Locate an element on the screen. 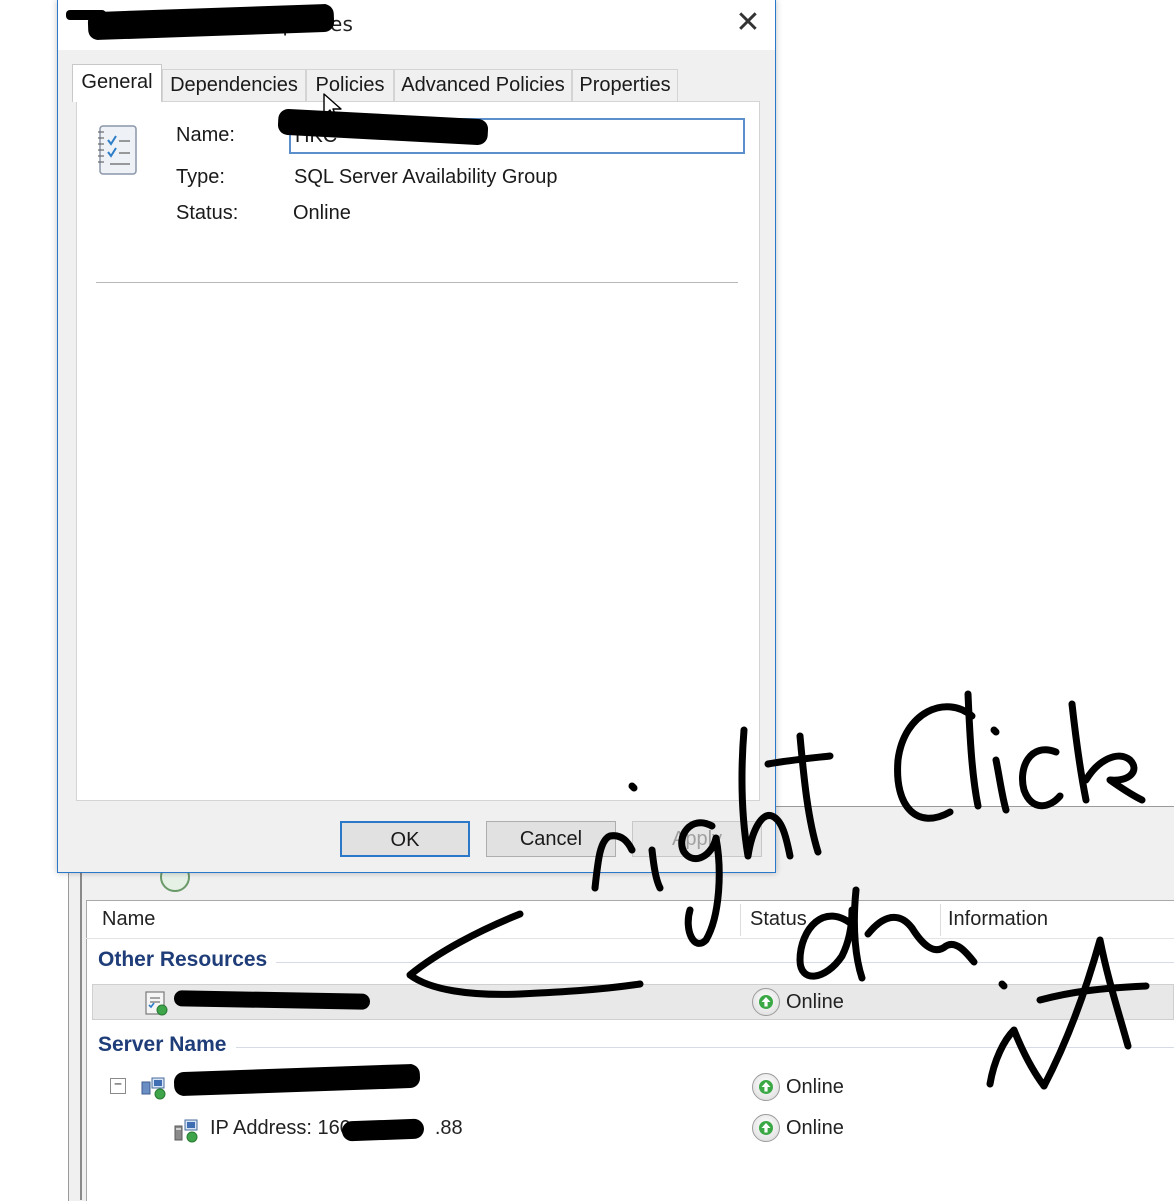 The height and width of the screenshot is (1201, 1174). close-button: ✕ is located at coordinates (748, 24).